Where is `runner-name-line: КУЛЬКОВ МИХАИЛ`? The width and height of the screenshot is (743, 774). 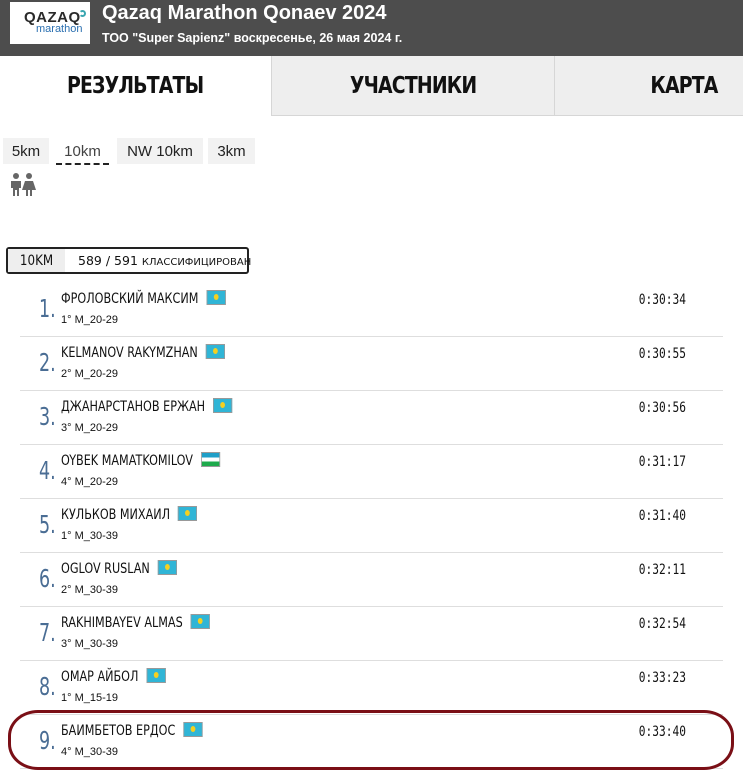 runner-name-line: КУЛЬКОВ МИХАИЛ is located at coordinates (129, 514).